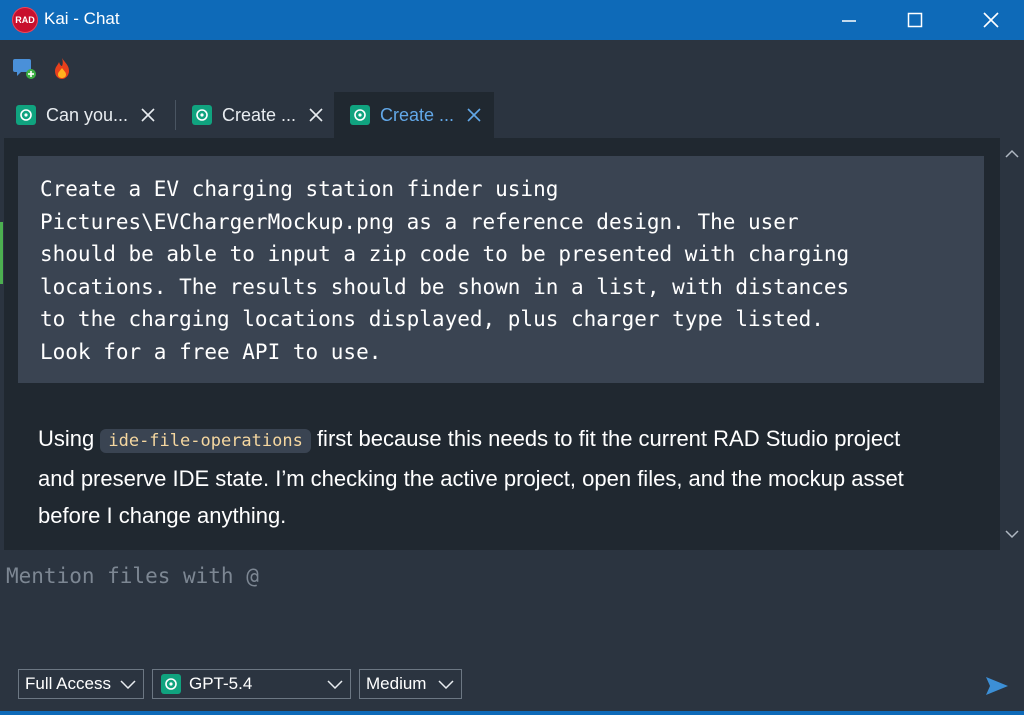 This screenshot has height=715, width=1024. I want to click on model-select-value: GPT-5.4, so click(221, 683).